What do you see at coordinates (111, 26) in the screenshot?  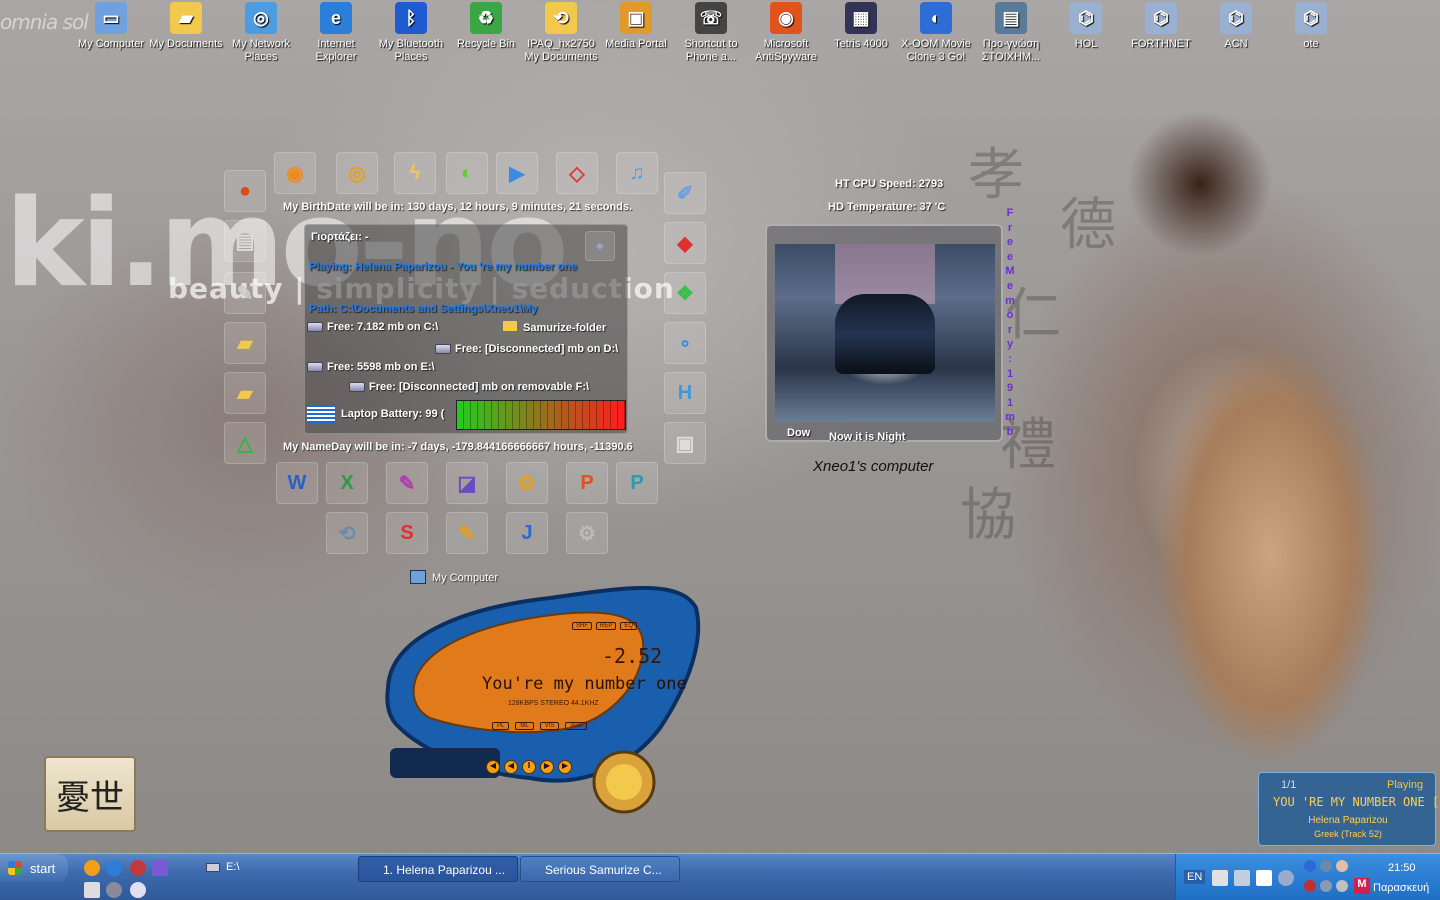 I see `desktop-icon-my-computer: ▭ My Computer` at bounding box center [111, 26].